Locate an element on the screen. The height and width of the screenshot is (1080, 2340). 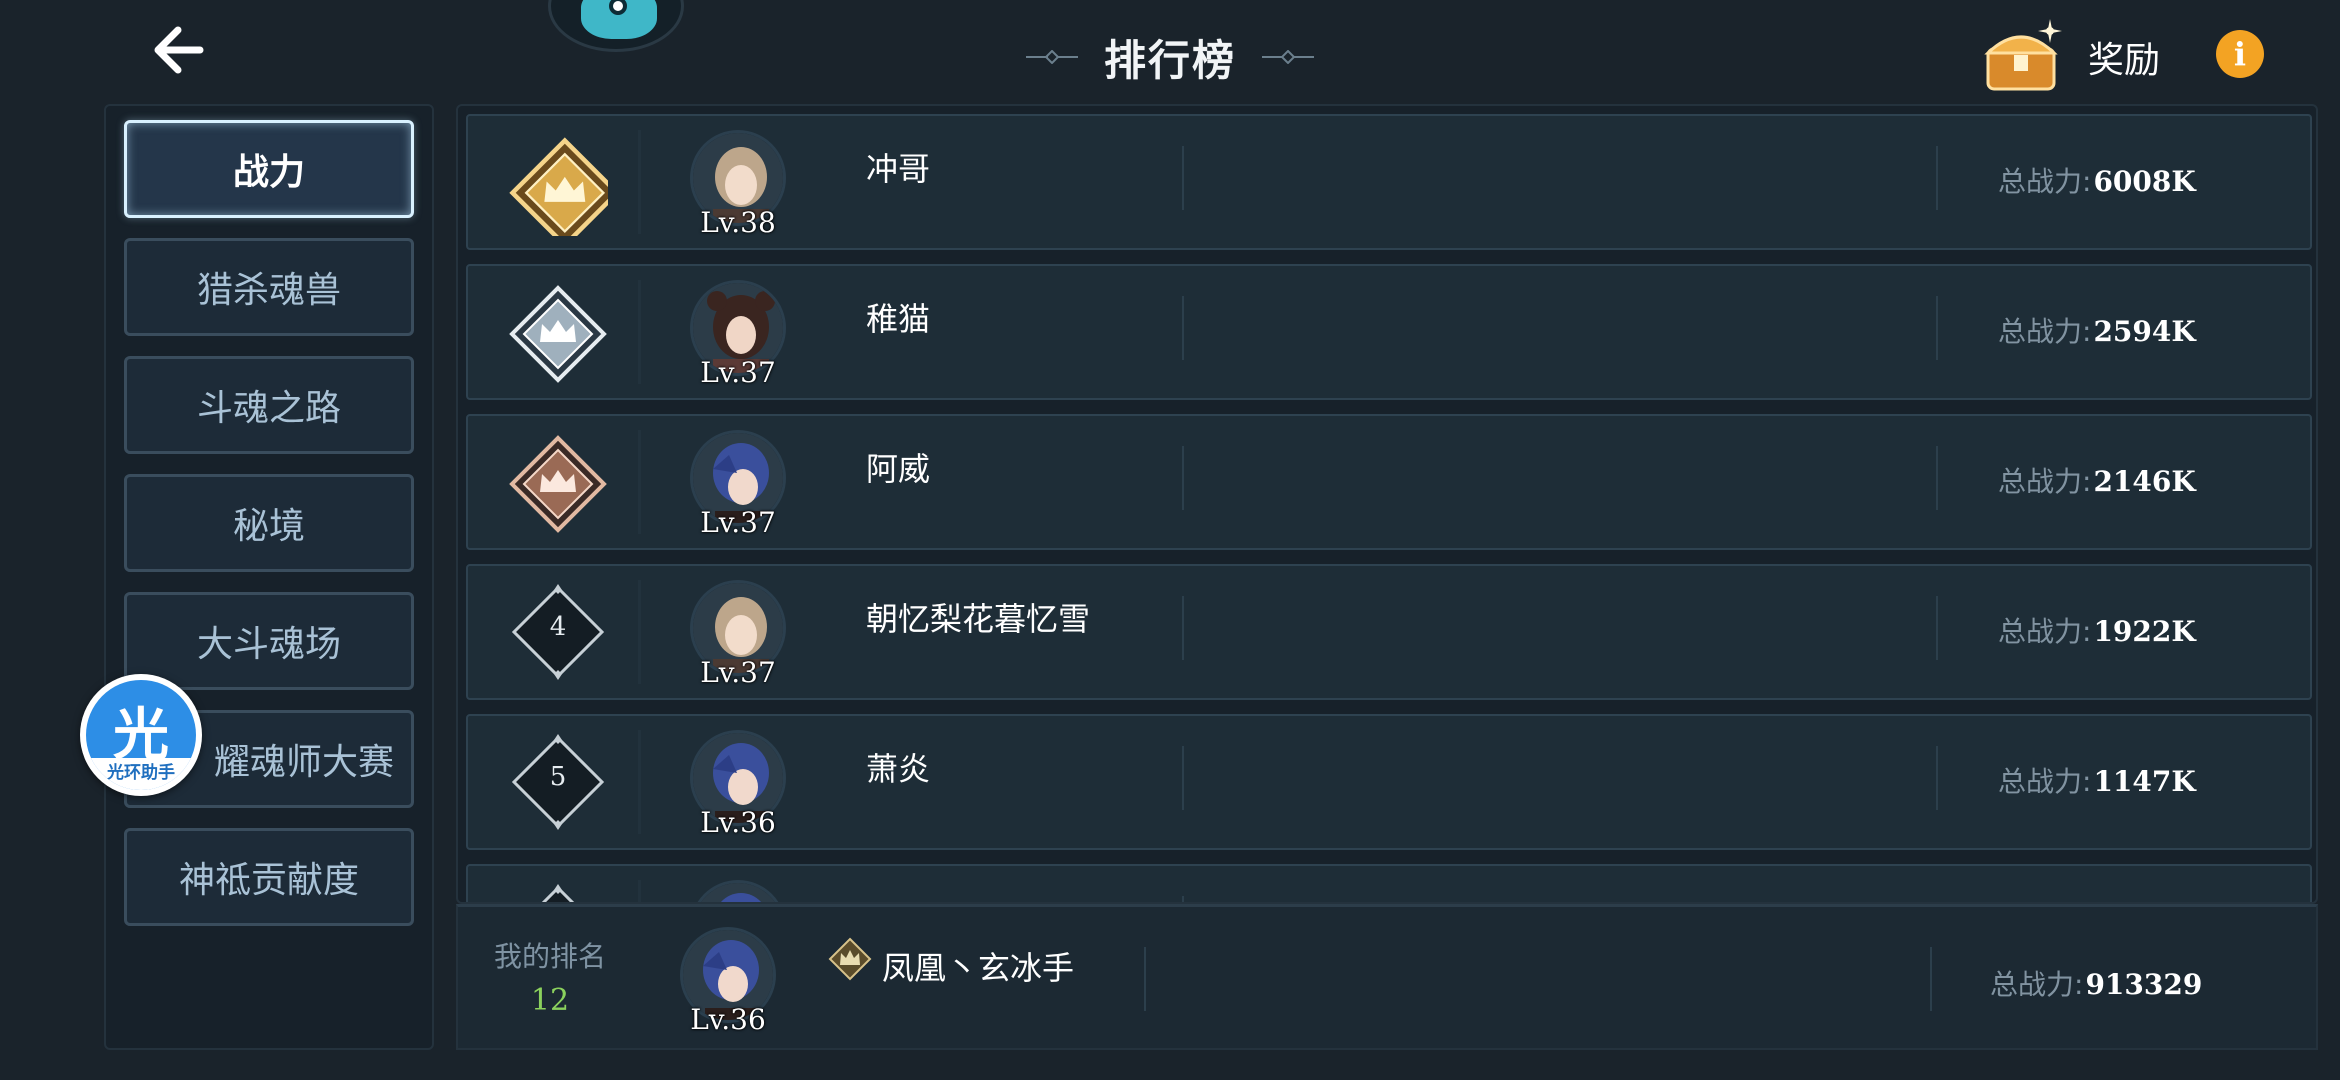
tab-hunt-beasts: 猎杀魂兽 is located at coordinates (269, 287).